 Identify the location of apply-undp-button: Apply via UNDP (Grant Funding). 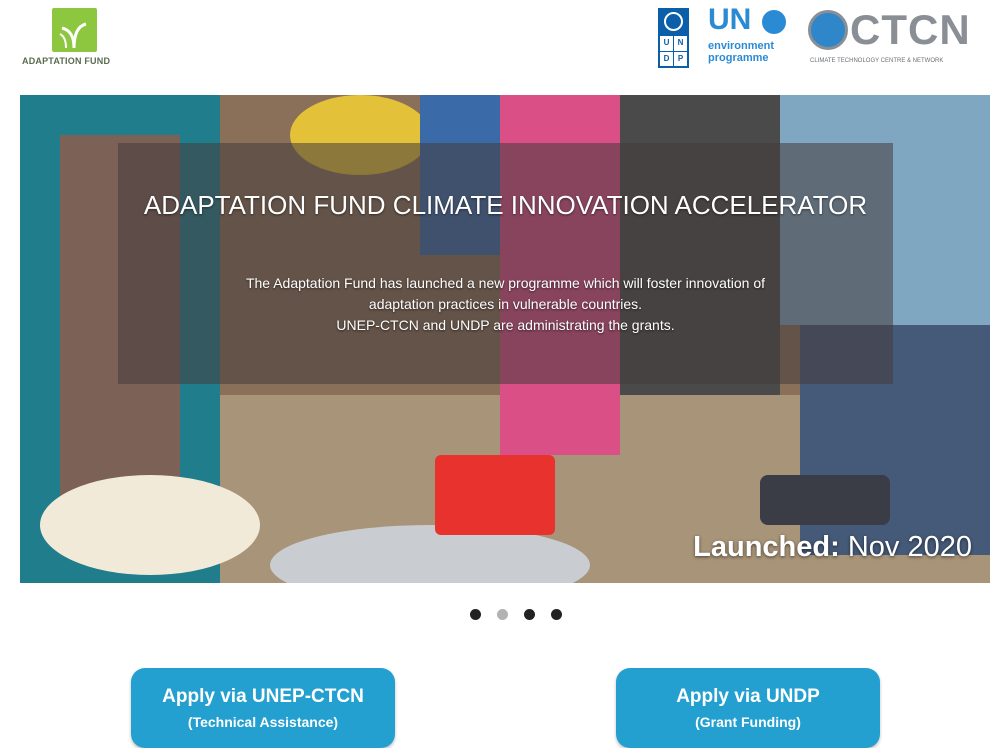
(748, 708).